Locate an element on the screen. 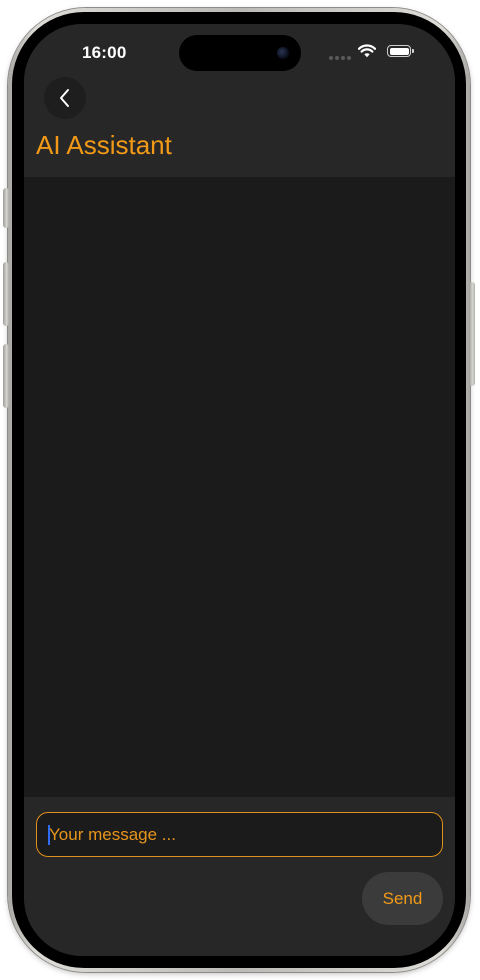 The height and width of the screenshot is (980, 480). message-input is located at coordinates (239, 834).